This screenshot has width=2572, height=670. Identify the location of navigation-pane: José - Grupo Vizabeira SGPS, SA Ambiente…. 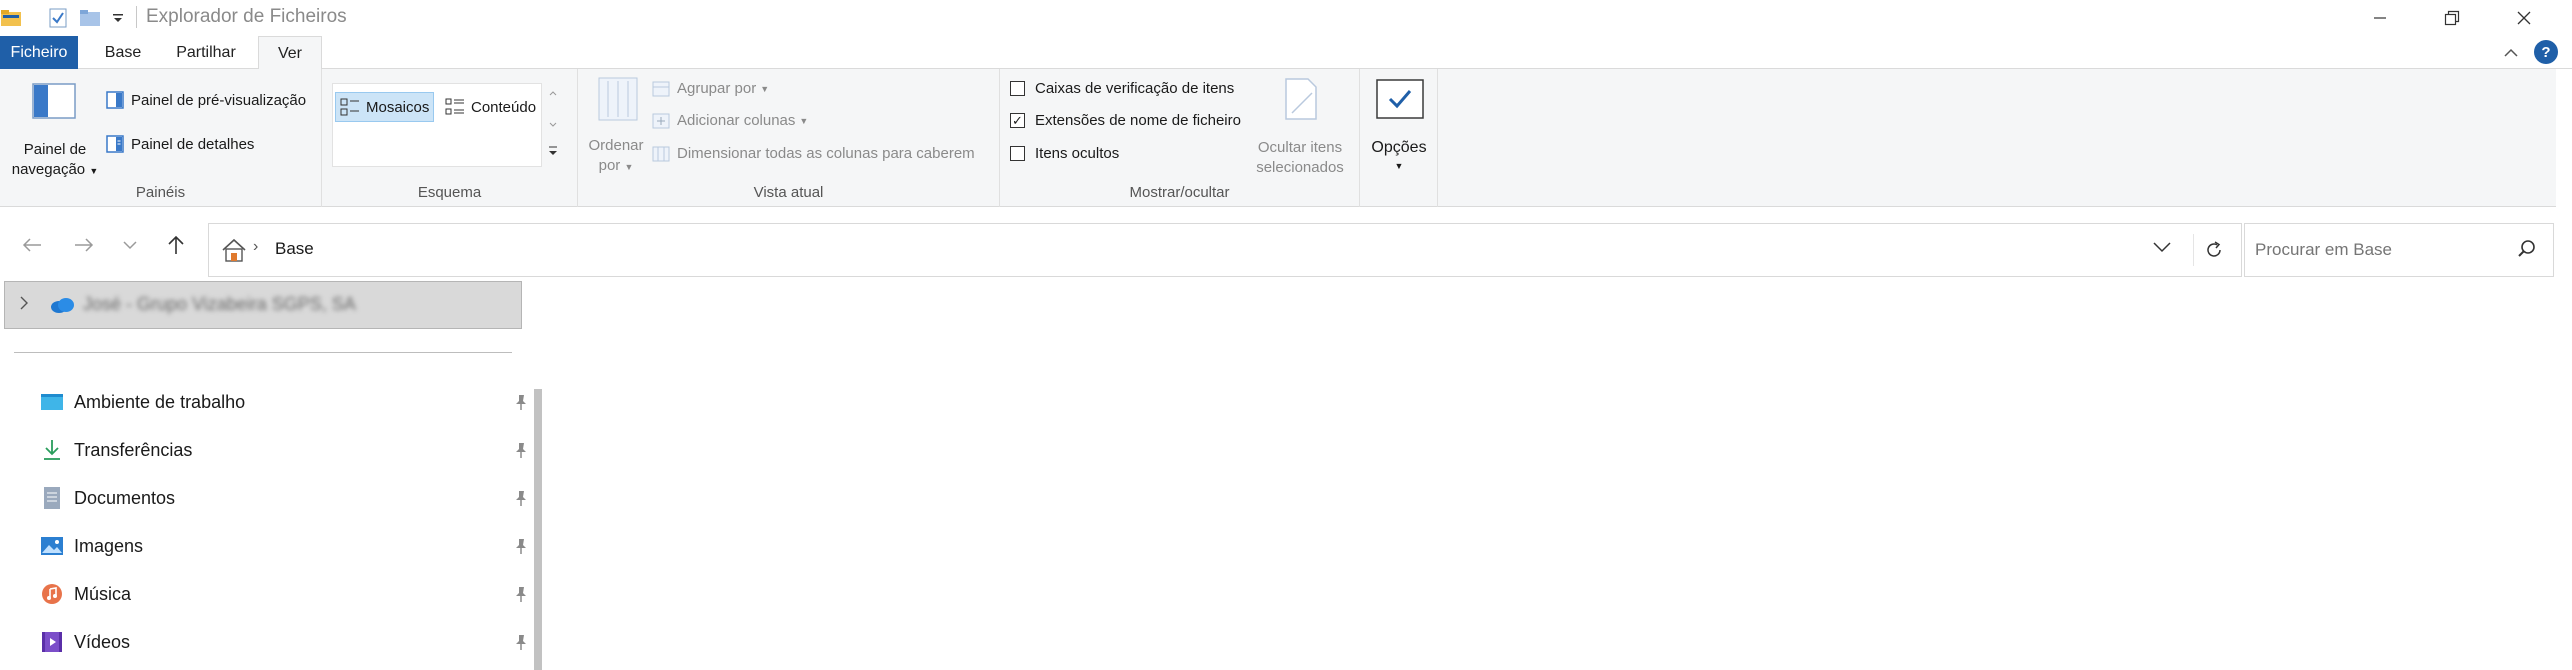
(272, 473).